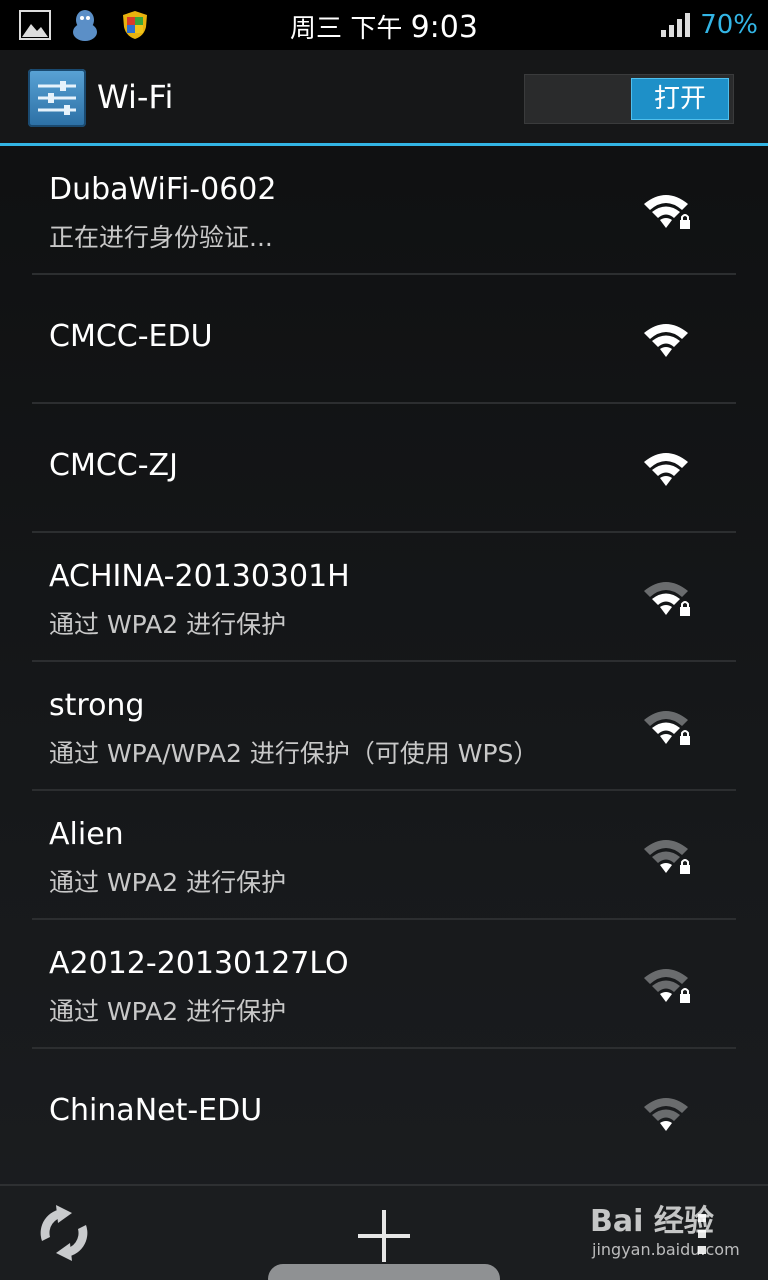  Describe the element at coordinates (384, 1113) in the screenshot. I see `network-row: ChinaNet-EDU` at that location.